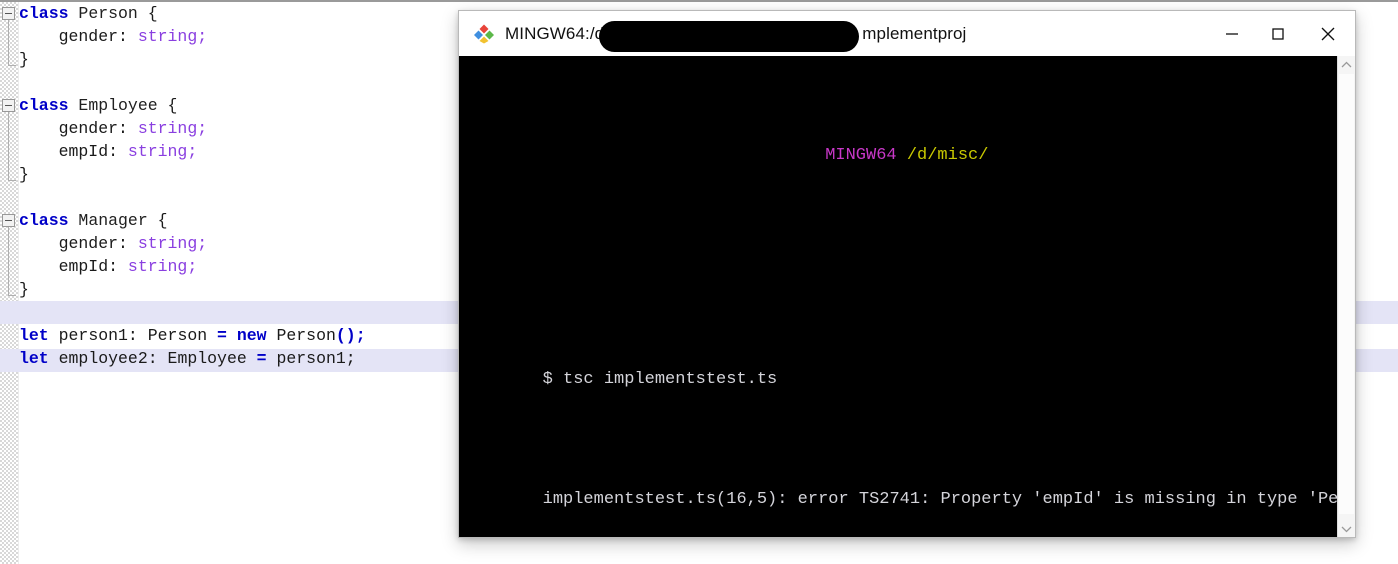 Image resolution: width=1398 pixels, height=564 pixels. I want to click on code-token: person1;, so click(311, 358).